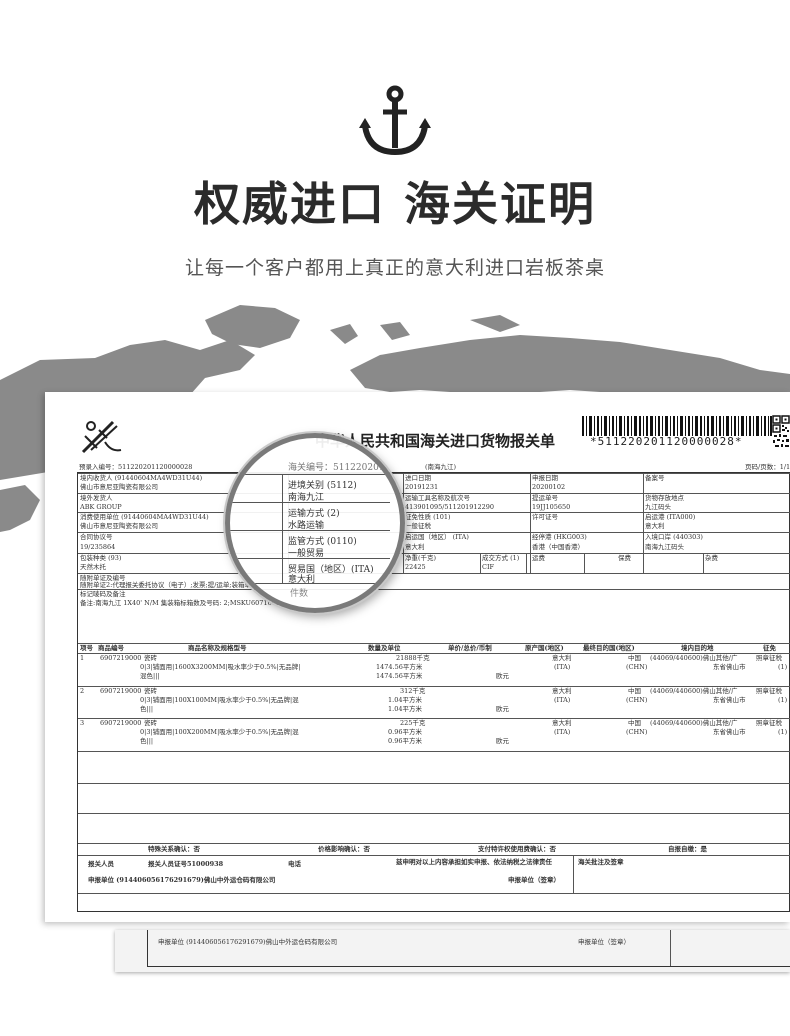 This screenshot has width=790, height=1036. I want to click on shipper-value: ABK GROUP, so click(101, 507).